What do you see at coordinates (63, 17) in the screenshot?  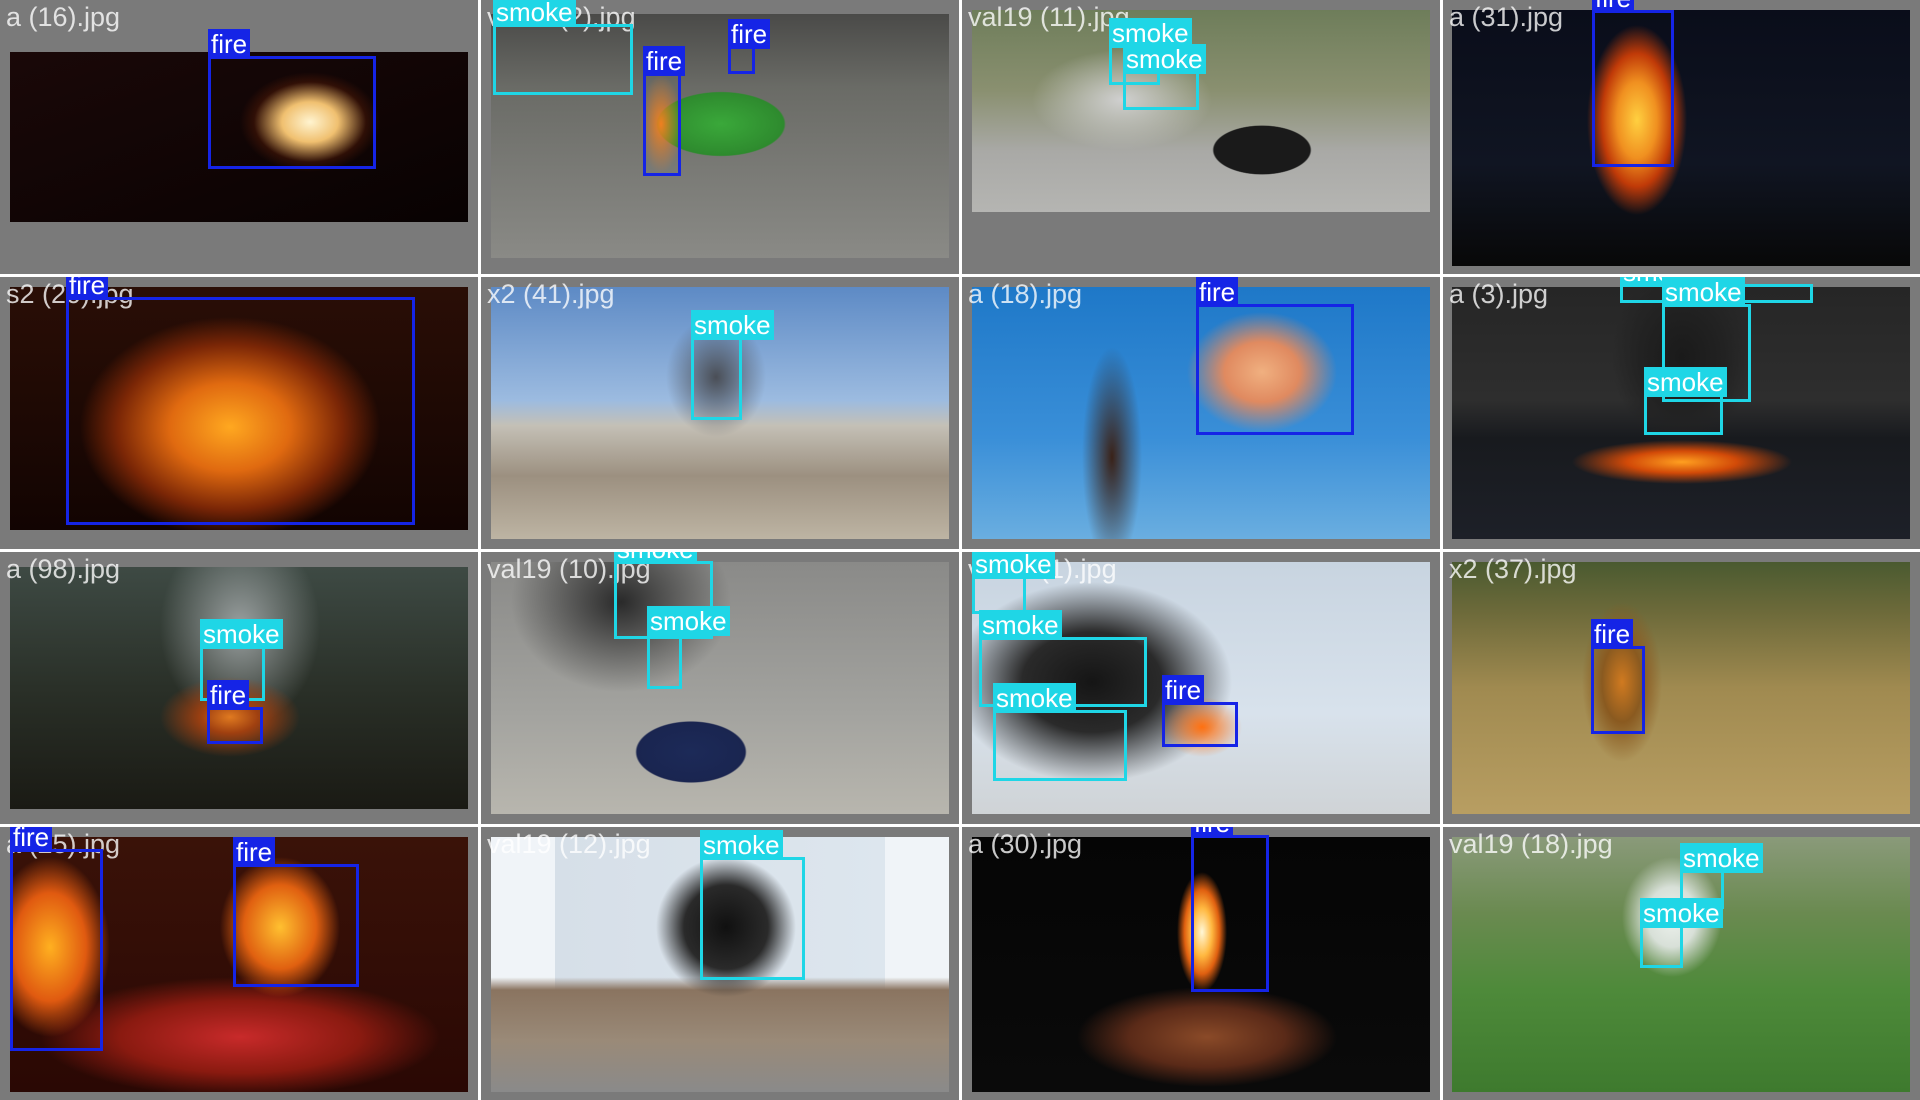 I see `filename-label: a (16).jpg` at bounding box center [63, 17].